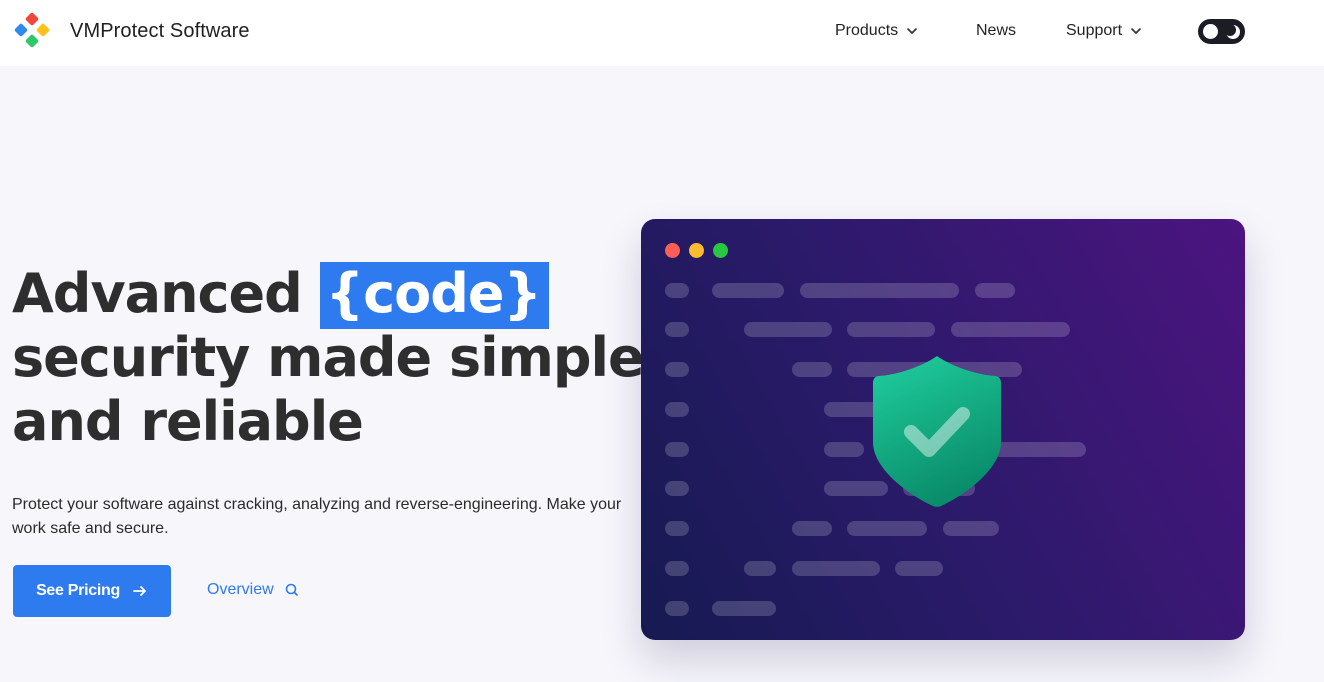 The image size is (1324, 682). Describe the element at coordinates (696, 250) in the screenshot. I see `window-dot-yellow` at that location.